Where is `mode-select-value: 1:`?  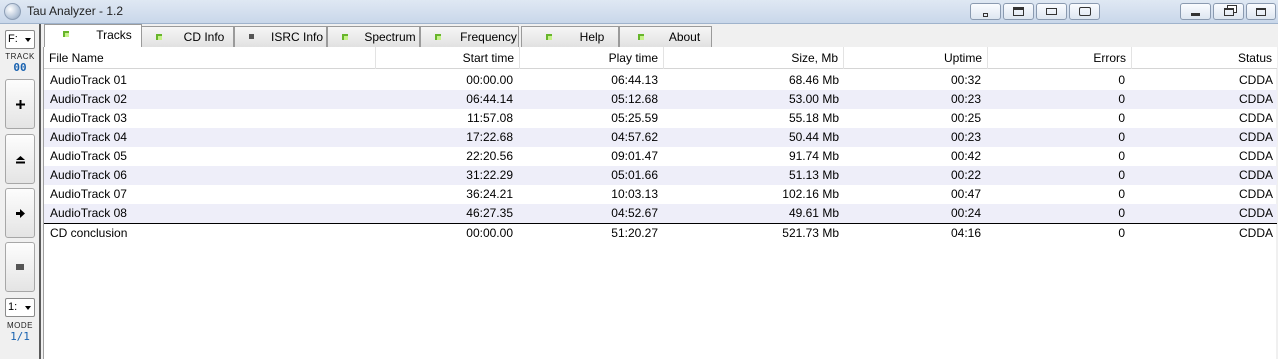 mode-select-value: 1: is located at coordinates (13, 307).